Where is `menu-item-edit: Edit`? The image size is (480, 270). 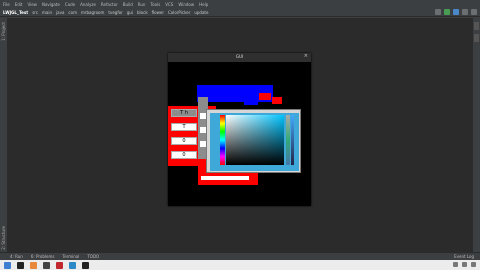 menu-item-edit: Edit is located at coordinates (19, 4).